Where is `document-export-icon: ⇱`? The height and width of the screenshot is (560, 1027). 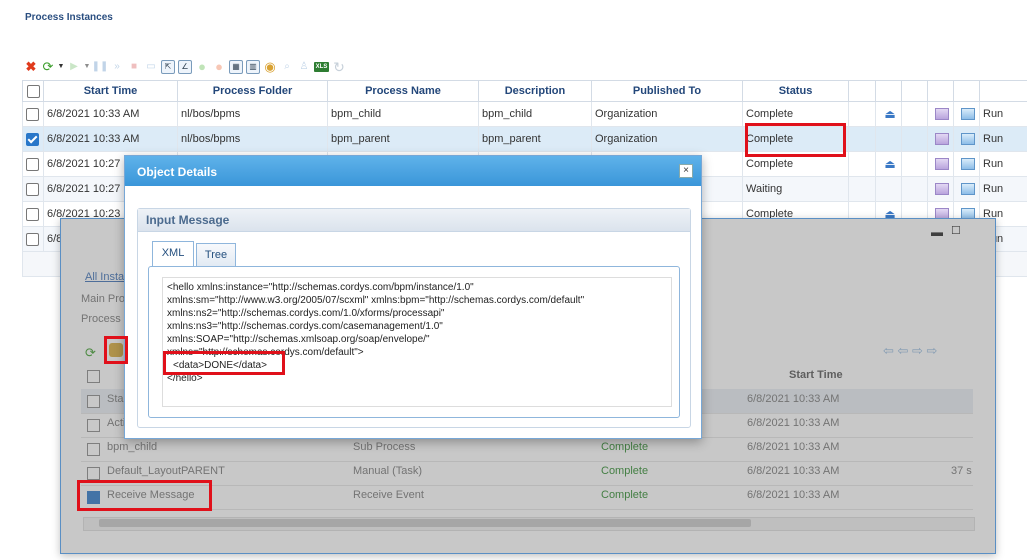 document-export-icon: ⇱ is located at coordinates (168, 67).